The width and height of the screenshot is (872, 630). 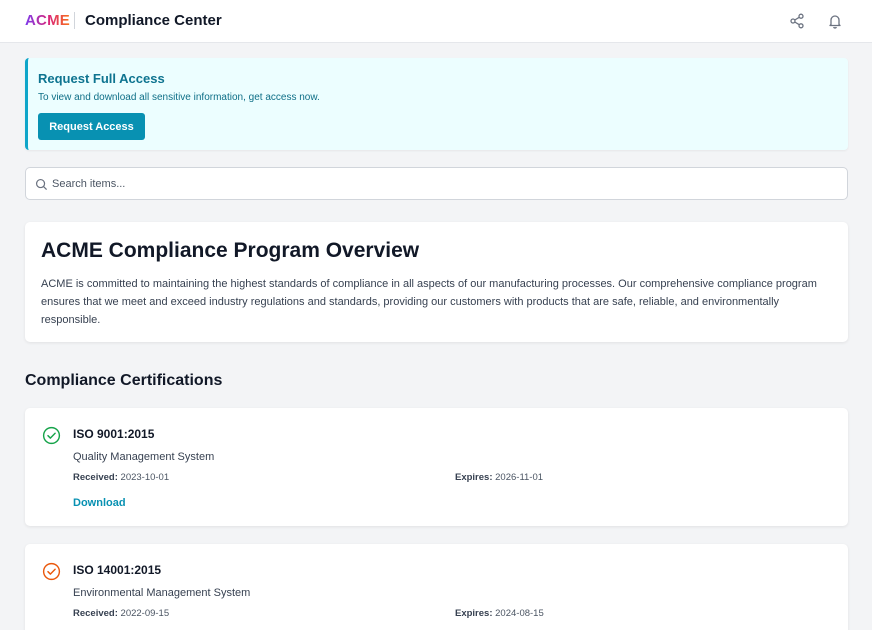 What do you see at coordinates (162, 593) in the screenshot?
I see `certification-description: Environmental Management System` at bounding box center [162, 593].